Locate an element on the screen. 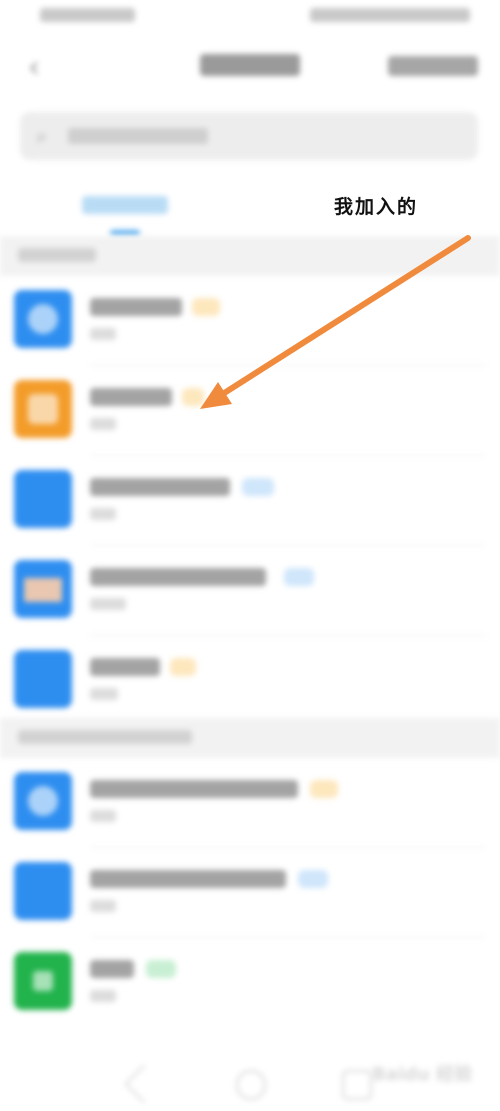  annotation-arrow is located at coordinates (335, 322).